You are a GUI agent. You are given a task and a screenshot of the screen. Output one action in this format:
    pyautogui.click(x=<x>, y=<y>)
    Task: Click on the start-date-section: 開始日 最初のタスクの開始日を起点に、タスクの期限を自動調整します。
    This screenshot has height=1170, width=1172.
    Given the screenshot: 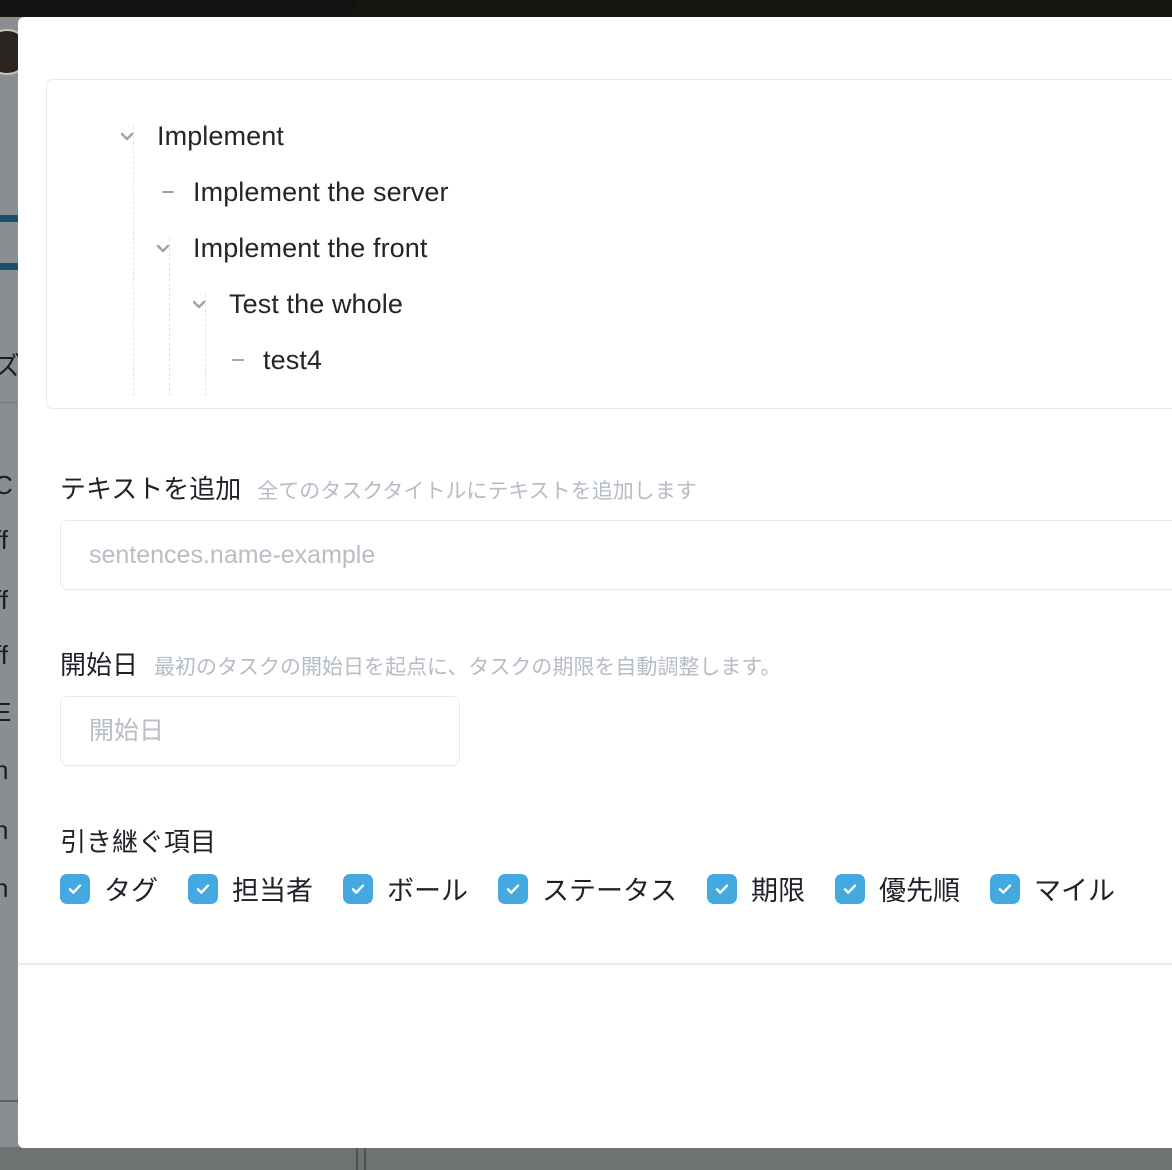 What is the action you would take?
    pyautogui.click(x=420, y=705)
    